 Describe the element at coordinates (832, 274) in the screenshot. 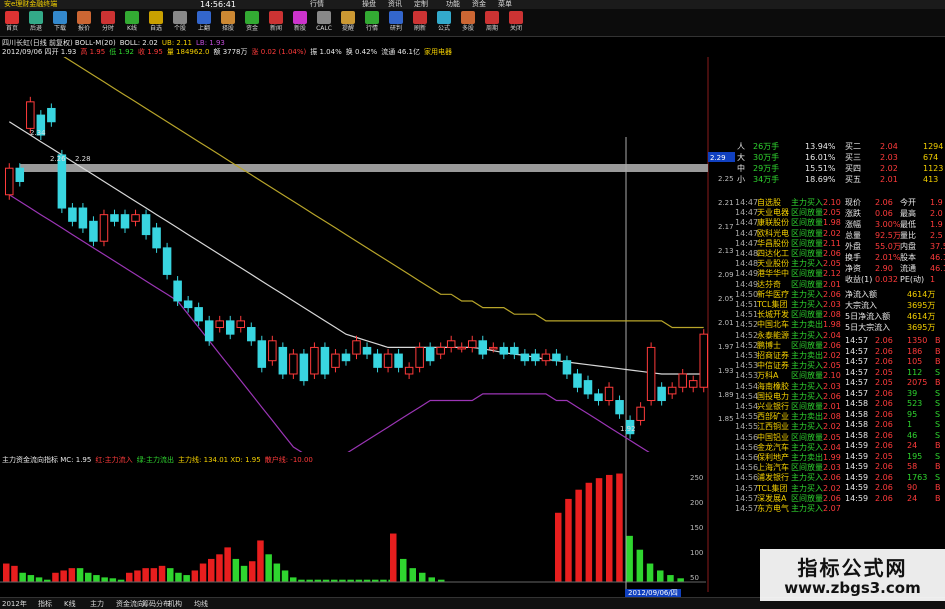

I see `news-price: 2.12` at that location.